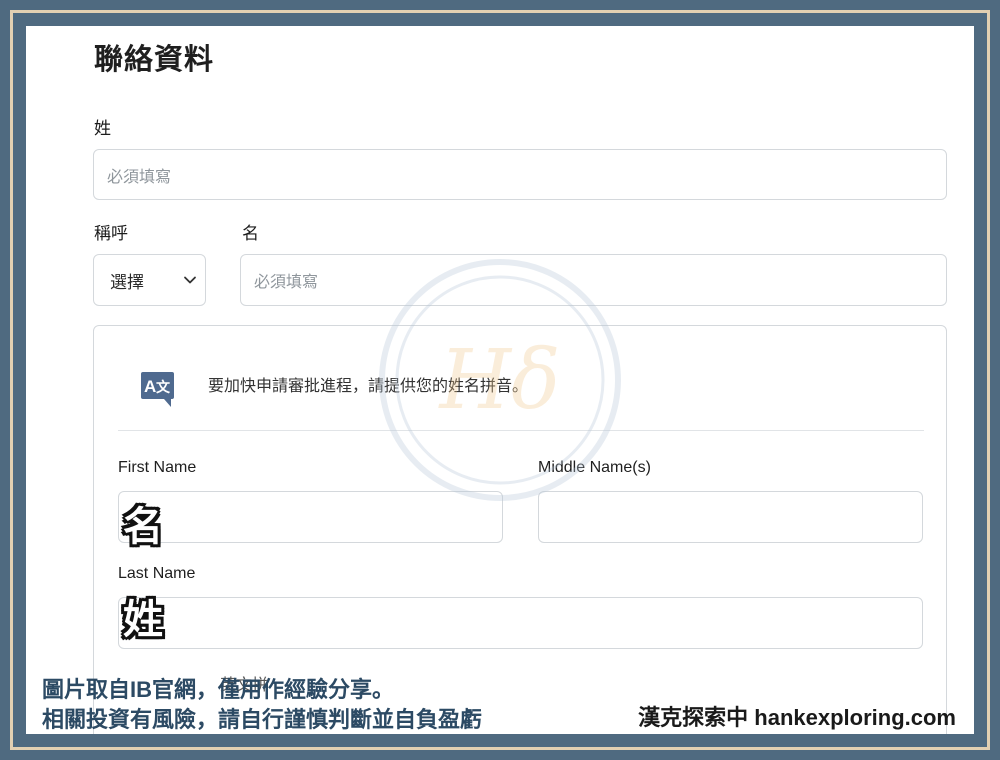  Describe the element at coordinates (149, 280) in the screenshot. I see `salutation-select: 選擇` at that location.